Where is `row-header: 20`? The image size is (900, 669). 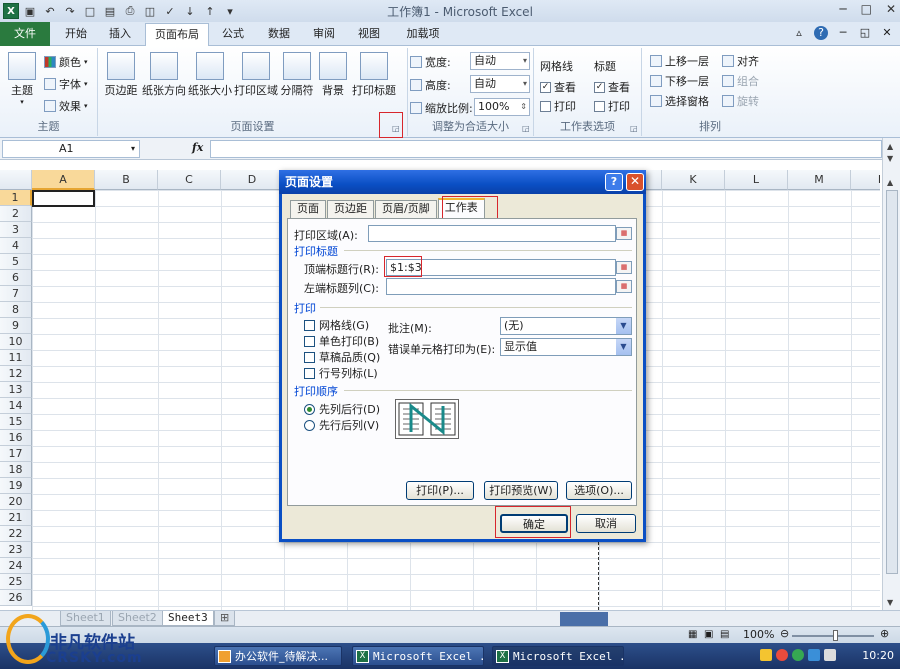 row-header: 20 is located at coordinates (16, 502).